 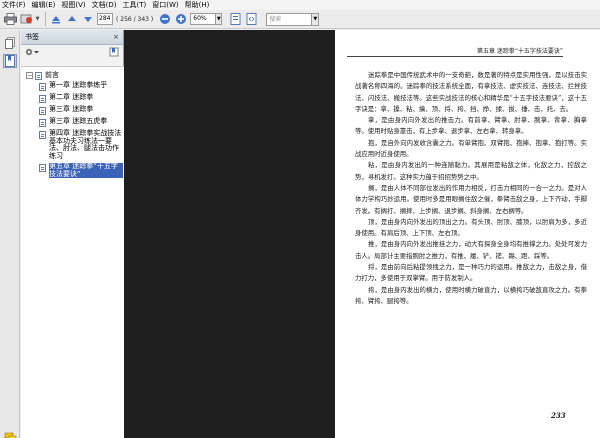 What do you see at coordinates (10, 19) in the screenshot?
I see `print-icon` at bounding box center [10, 19].